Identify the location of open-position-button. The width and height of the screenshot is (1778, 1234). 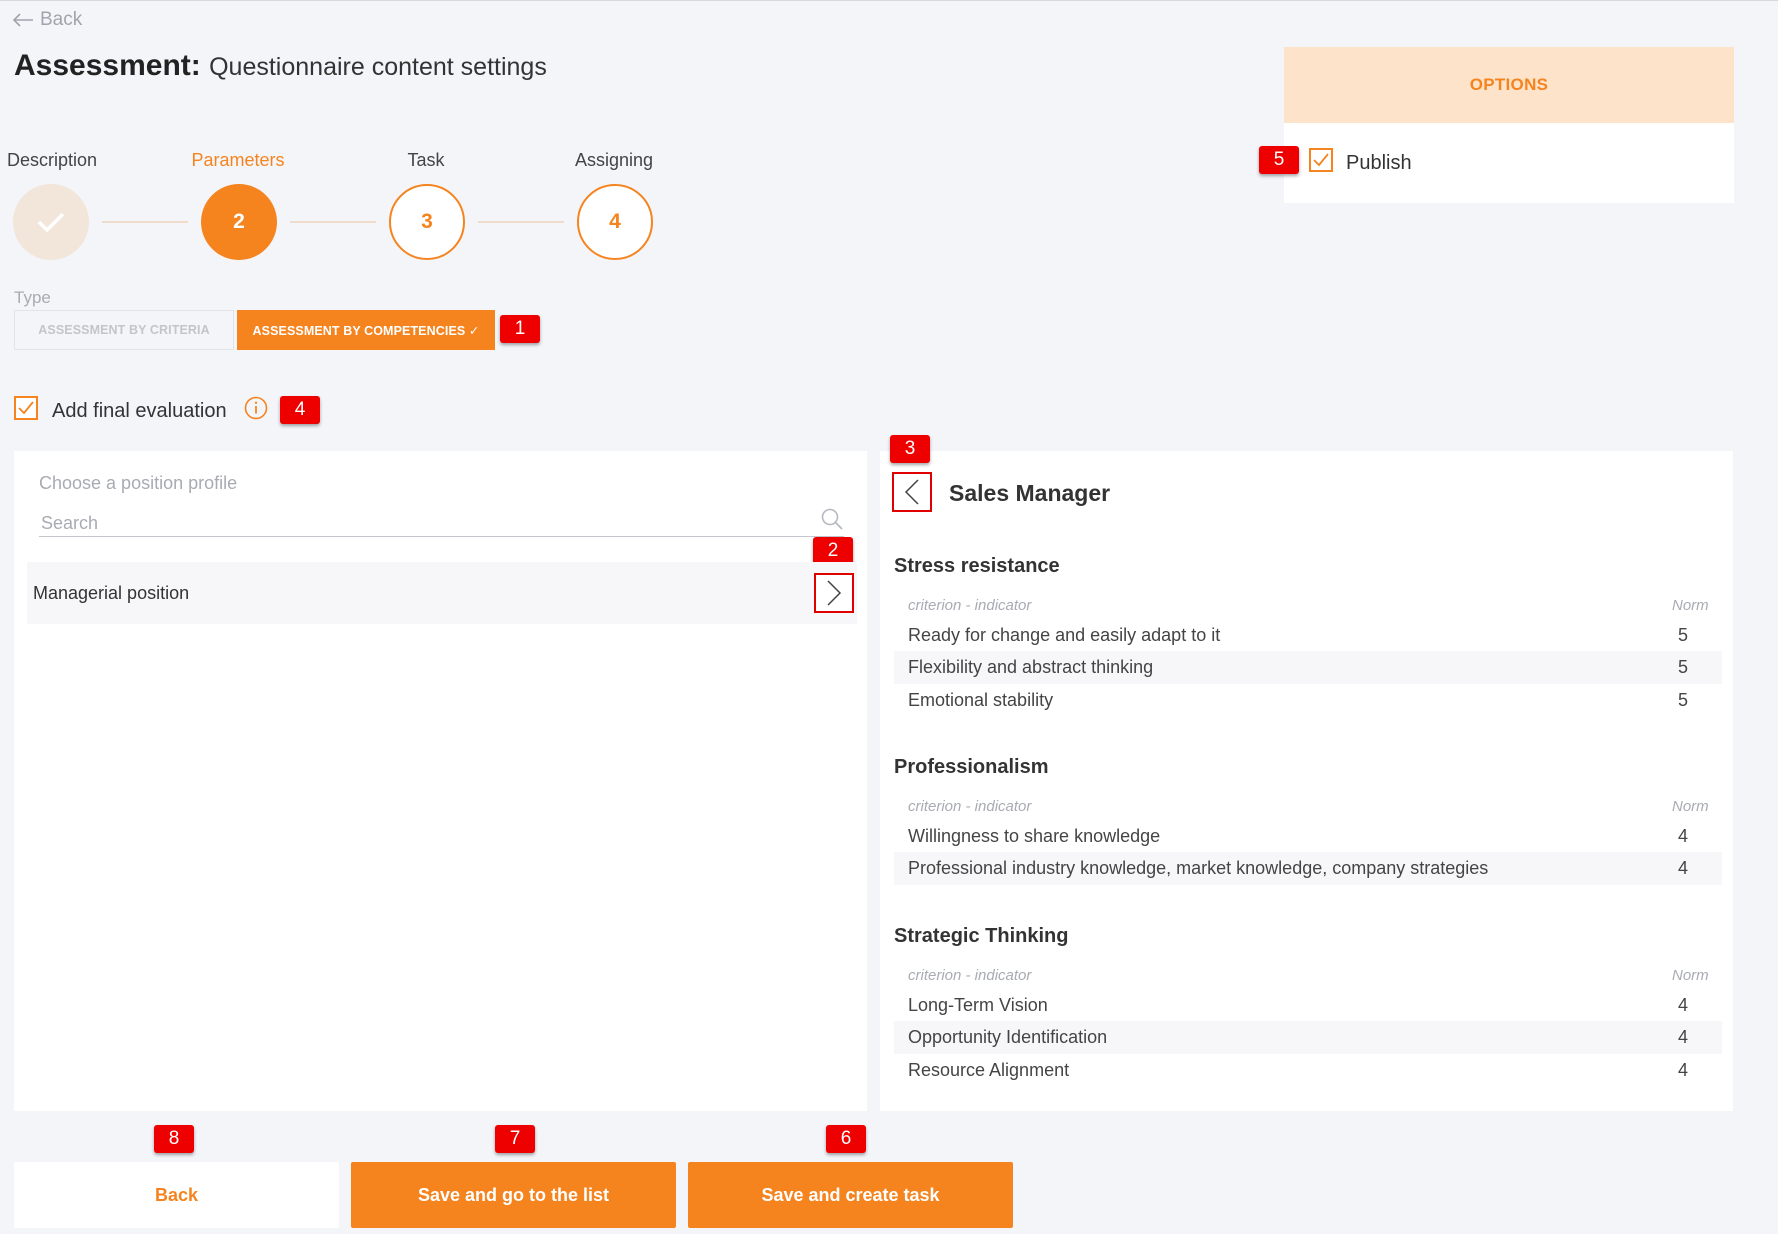
(834, 593).